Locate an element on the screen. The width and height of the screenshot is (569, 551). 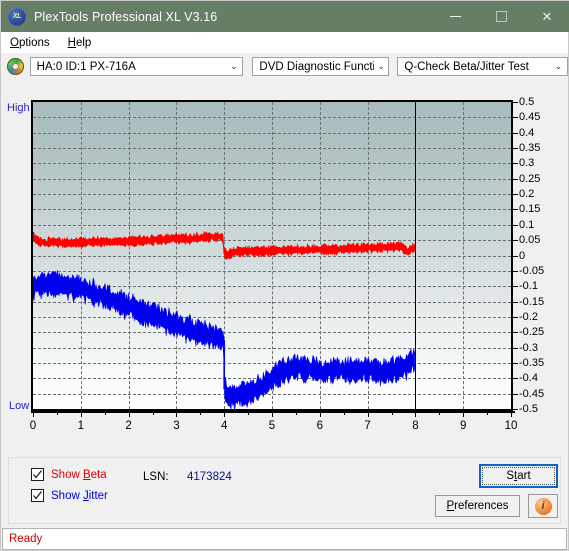
info-icon: i is located at coordinates (543, 506).